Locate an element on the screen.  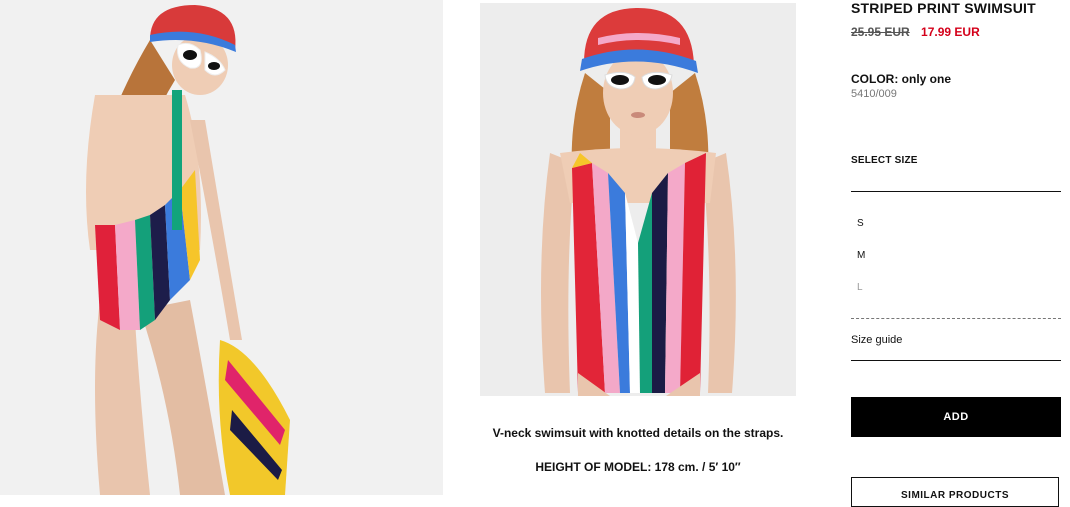
model-height: HEIGHT OF MODEL: 178 cm. / 5′ 10″ is located at coordinates (638, 467).